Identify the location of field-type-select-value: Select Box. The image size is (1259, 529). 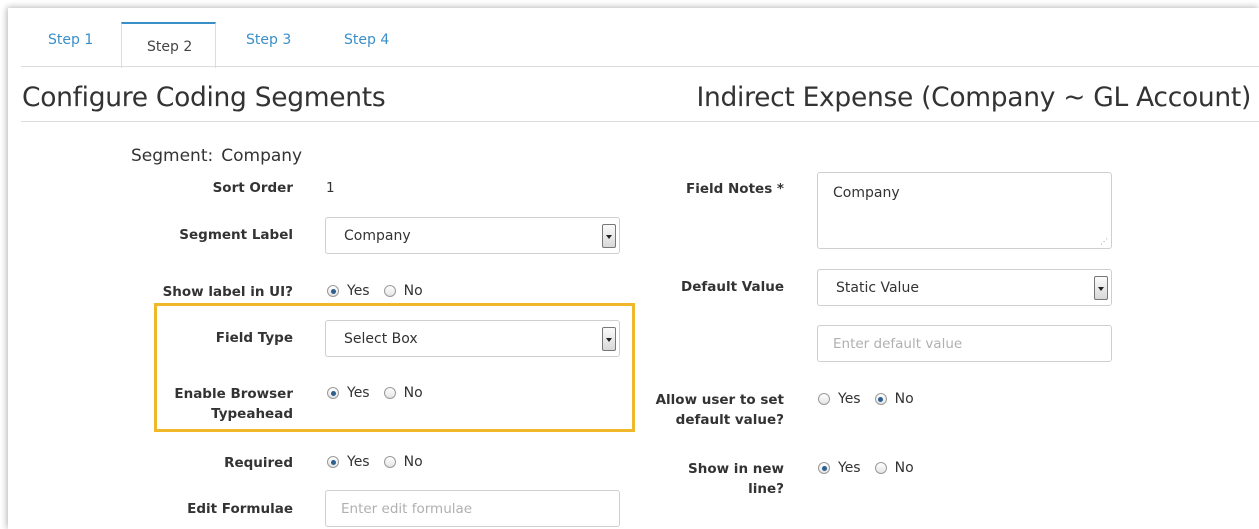
(381, 339).